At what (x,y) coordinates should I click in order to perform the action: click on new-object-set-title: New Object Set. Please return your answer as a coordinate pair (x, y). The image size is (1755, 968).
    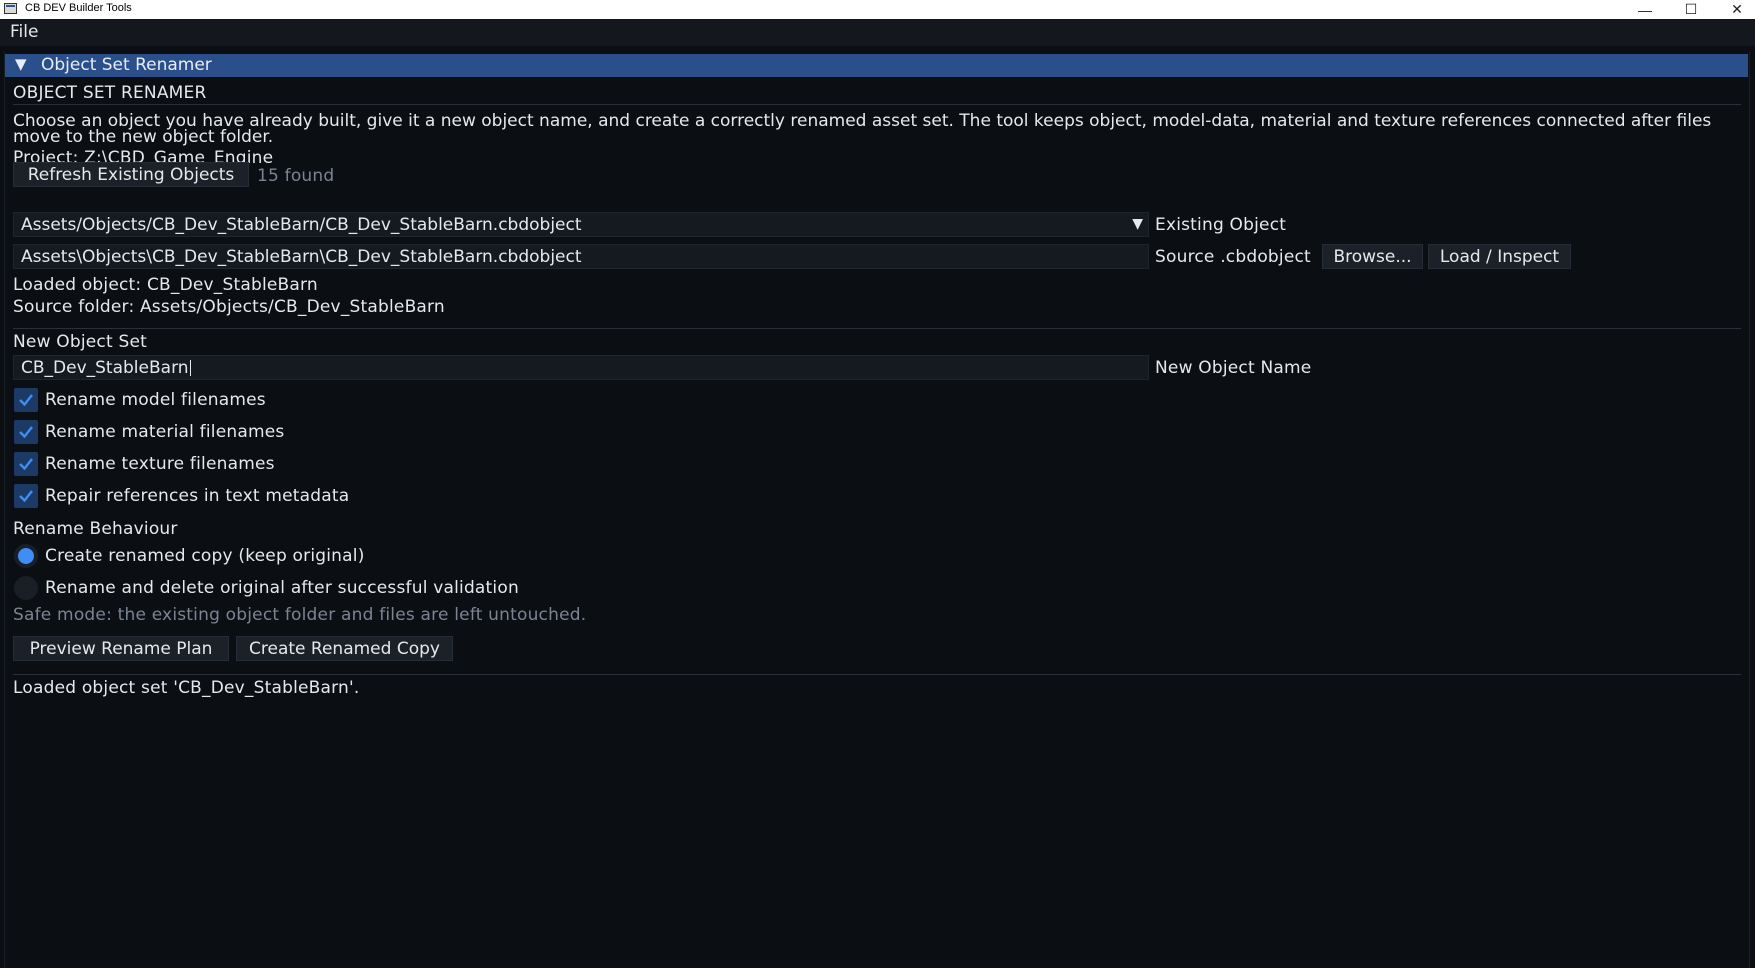
    Looking at the image, I should click on (80, 342).